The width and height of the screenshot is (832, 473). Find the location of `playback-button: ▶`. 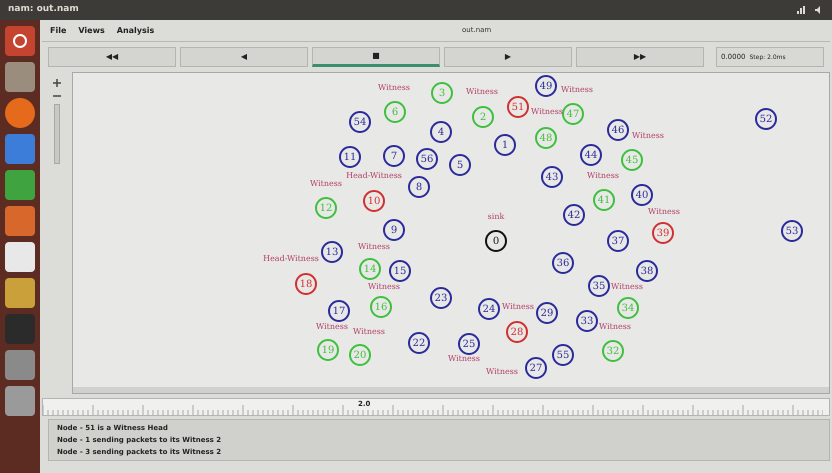

playback-button: ▶ is located at coordinates (508, 57).